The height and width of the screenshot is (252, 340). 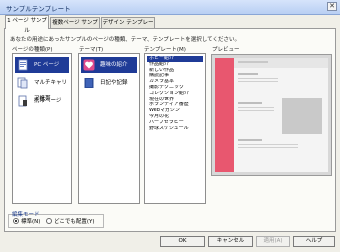 I want to click on diary-book-icon, so click(x=89, y=83).